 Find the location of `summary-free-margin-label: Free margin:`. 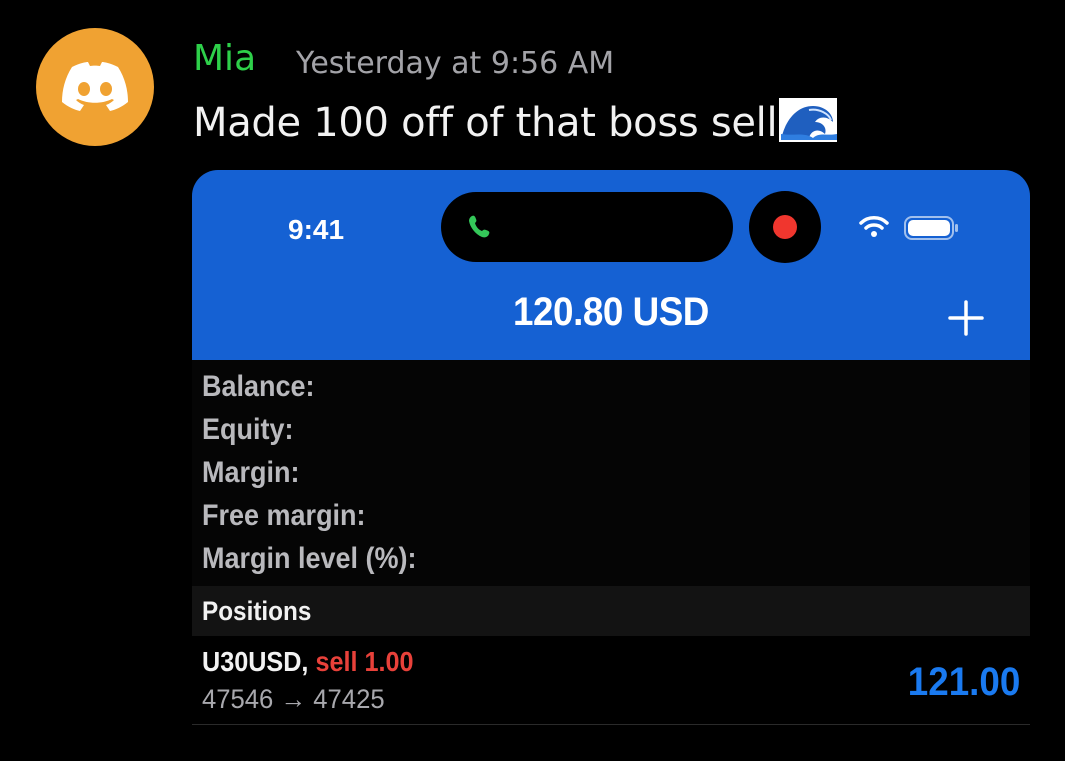

summary-free-margin-label: Free margin: is located at coordinates (284, 515).